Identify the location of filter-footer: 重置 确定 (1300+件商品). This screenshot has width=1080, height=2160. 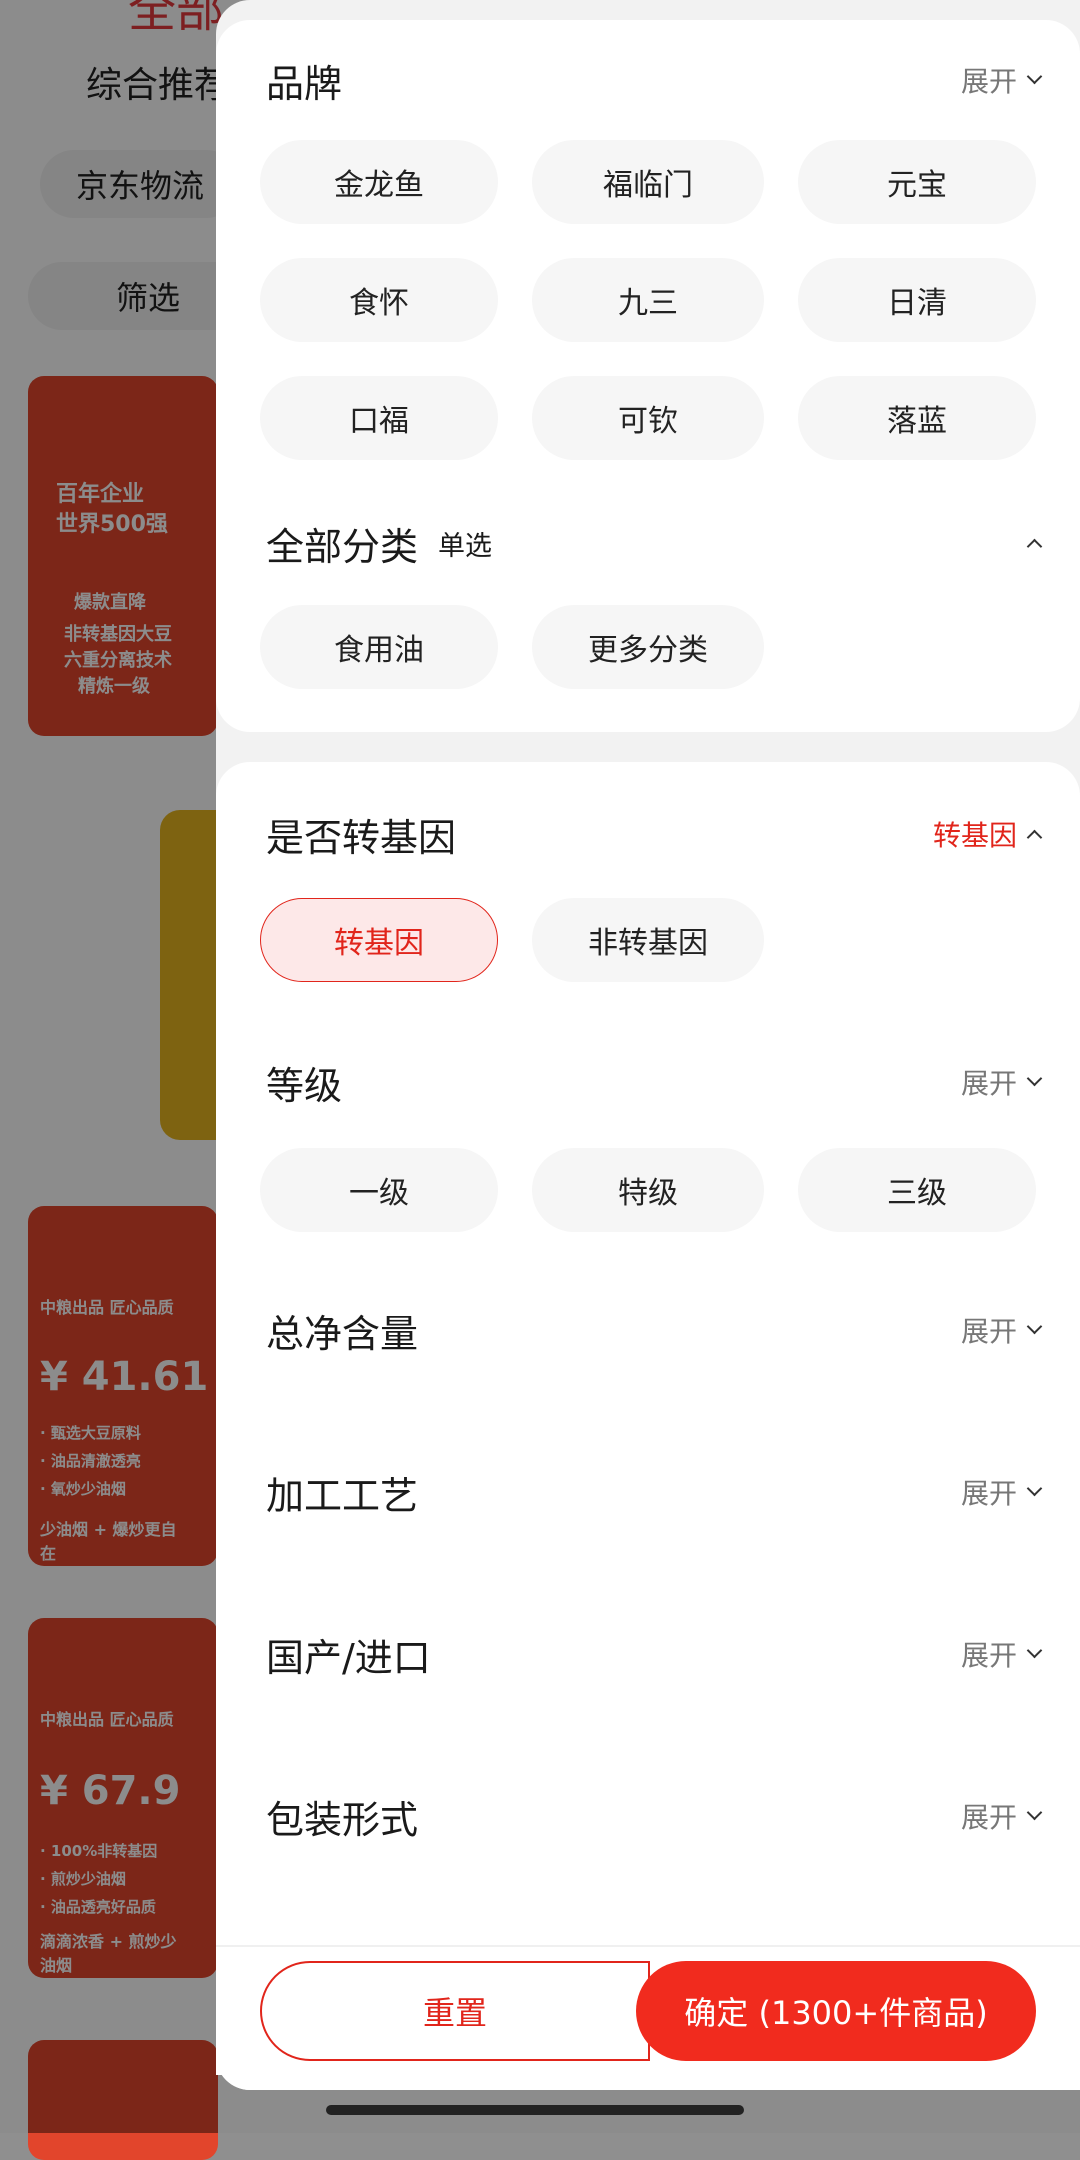
(648, 2010).